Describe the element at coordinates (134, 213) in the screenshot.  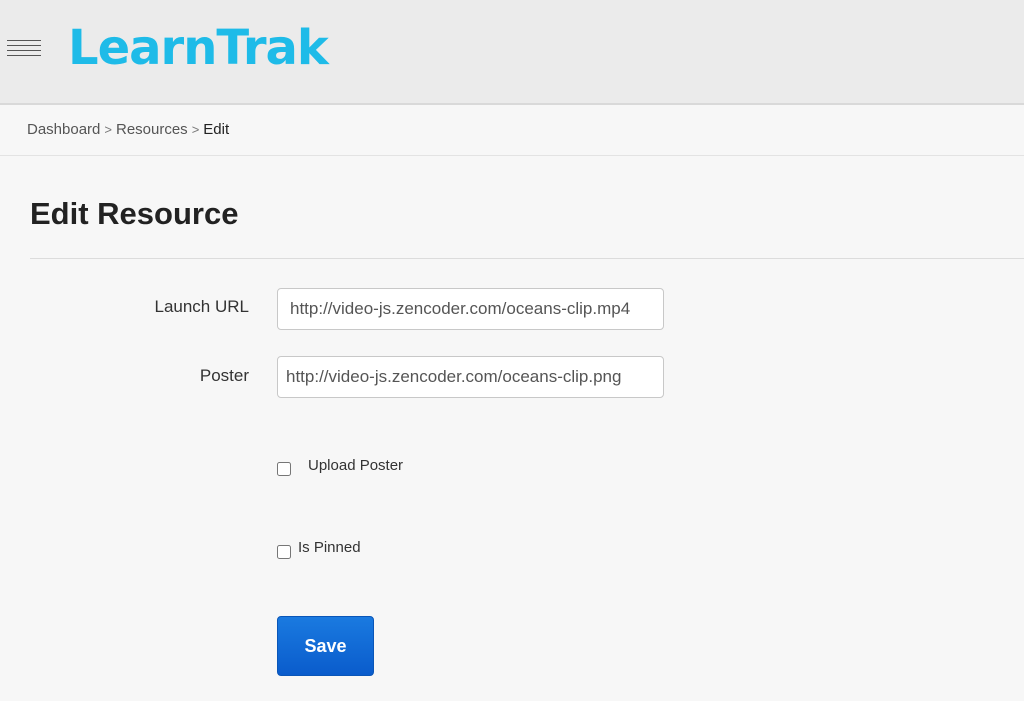
I see `page-title: Edit Resource` at that location.